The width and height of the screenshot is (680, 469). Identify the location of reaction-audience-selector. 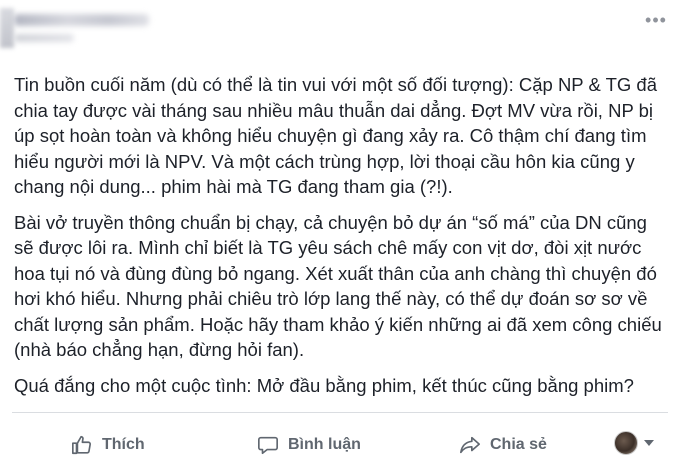
(634, 443).